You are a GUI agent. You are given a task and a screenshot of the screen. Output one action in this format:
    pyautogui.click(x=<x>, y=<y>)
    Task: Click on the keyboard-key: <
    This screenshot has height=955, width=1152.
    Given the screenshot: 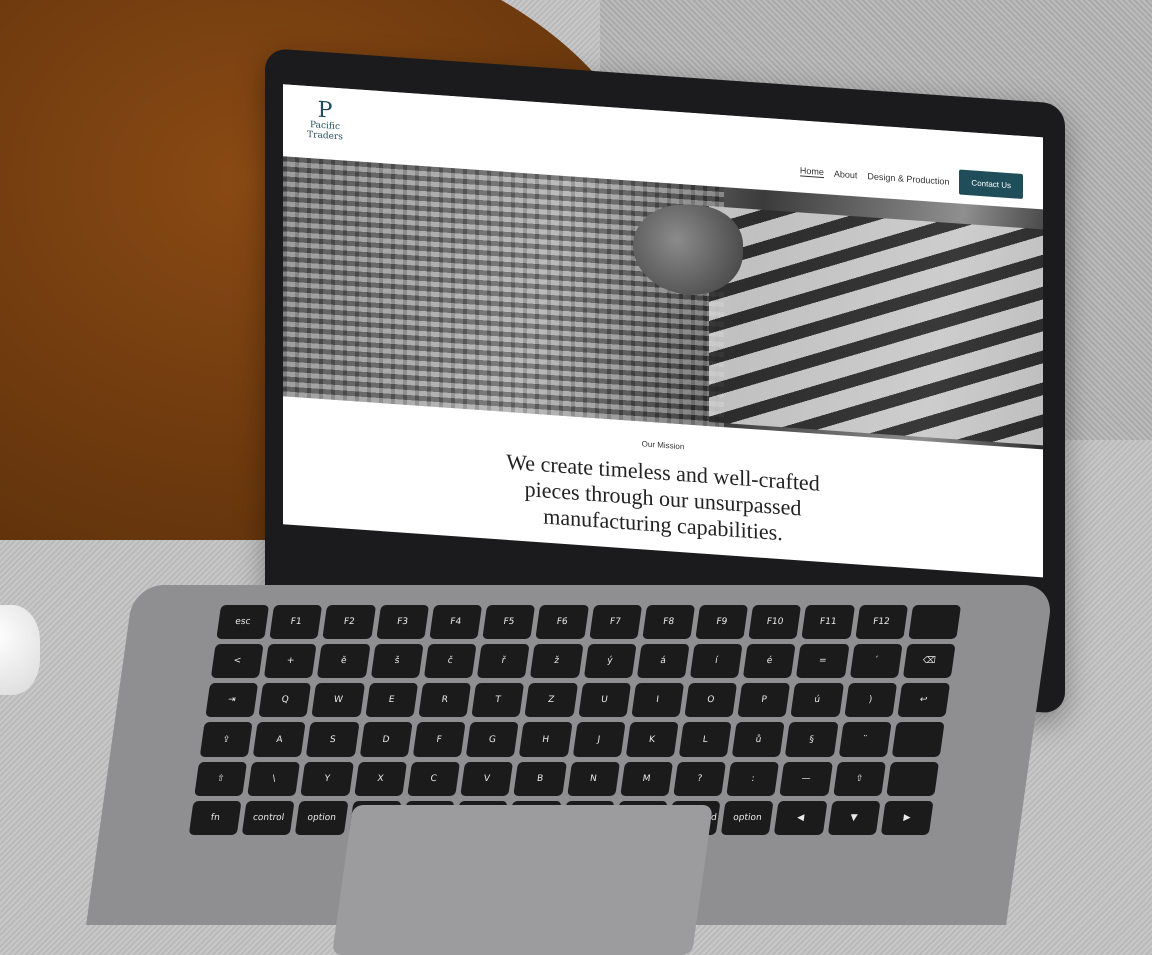 What is the action you would take?
    pyautogui.click(x=237, y=661)
    